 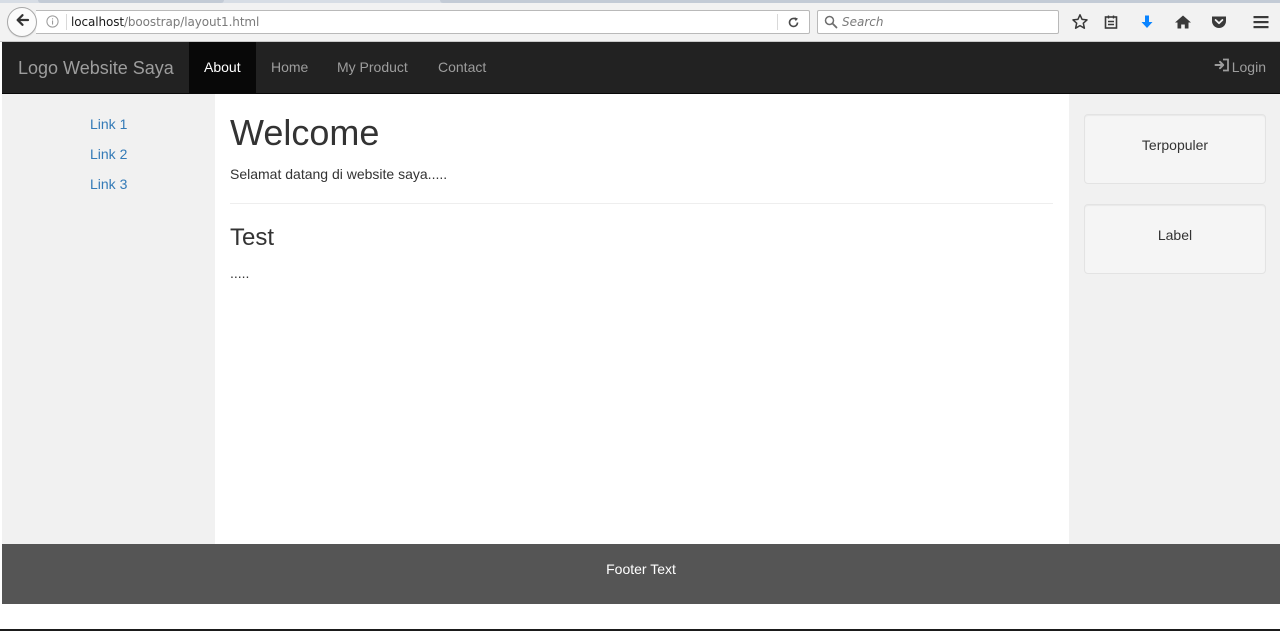 What do you see at coordinates (108, 184) in the screenshot?
I see `sidebar-link-3: Link 3` at bounding box center [108, 184].